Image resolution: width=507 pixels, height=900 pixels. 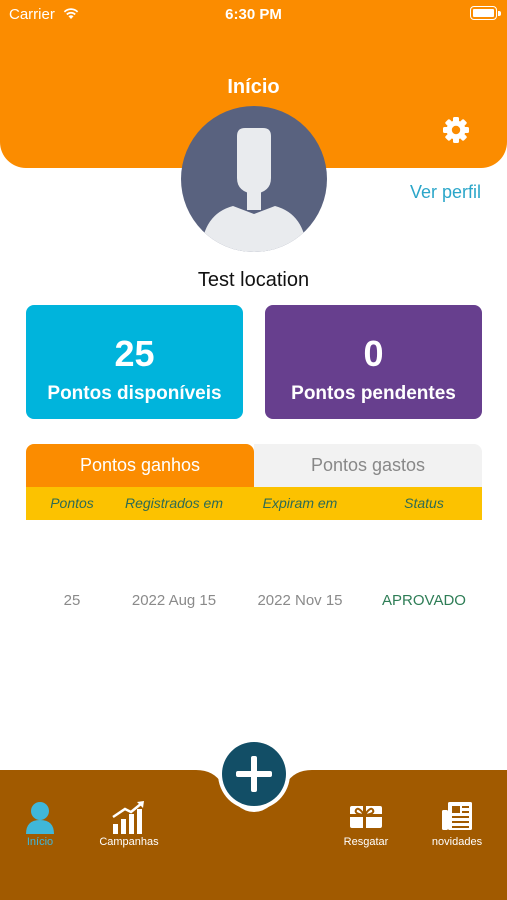 What do you see at coordinates (128, 817) in the screenshot?
I see `chart-growth-icon` at bounding box center [128, 817].